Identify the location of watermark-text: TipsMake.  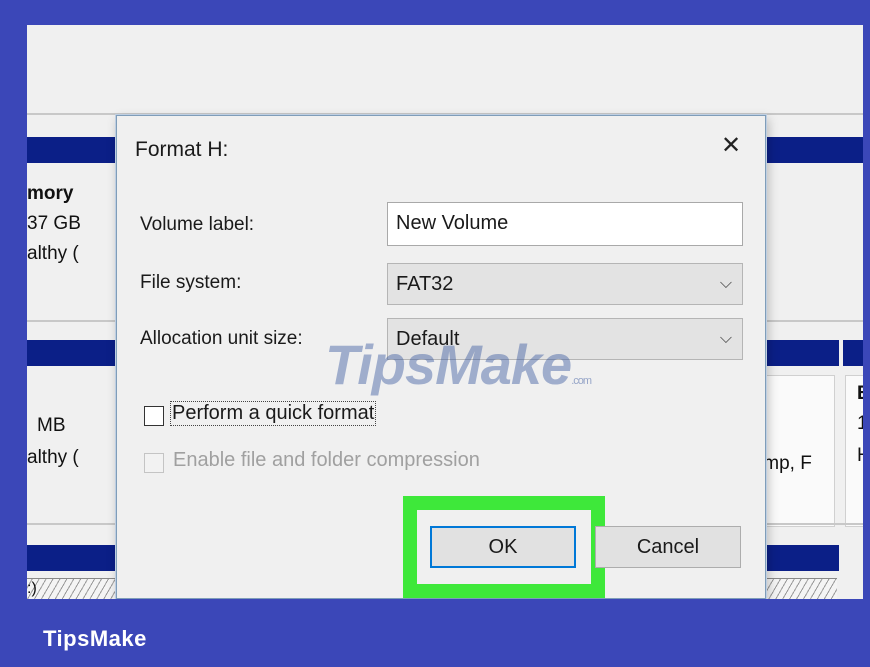
(448, 364).